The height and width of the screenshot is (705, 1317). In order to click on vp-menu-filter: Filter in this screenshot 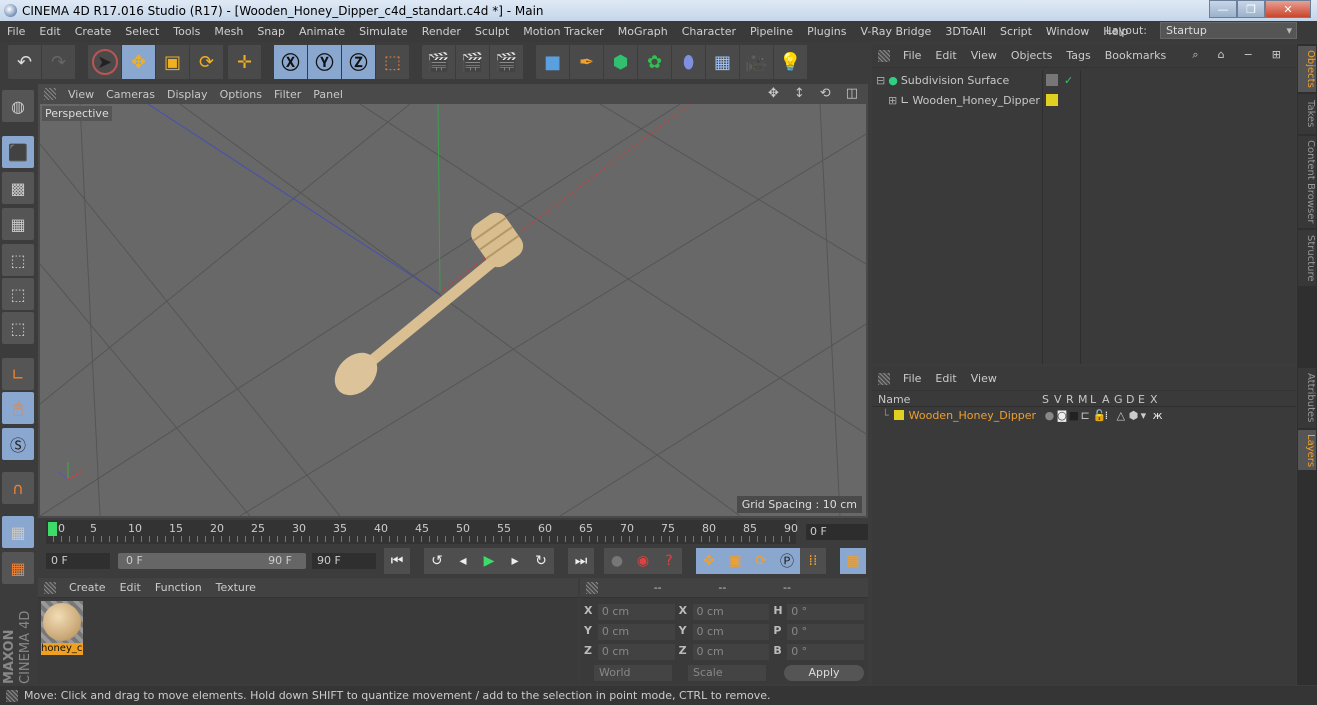, I will do `click(287, 94)`.